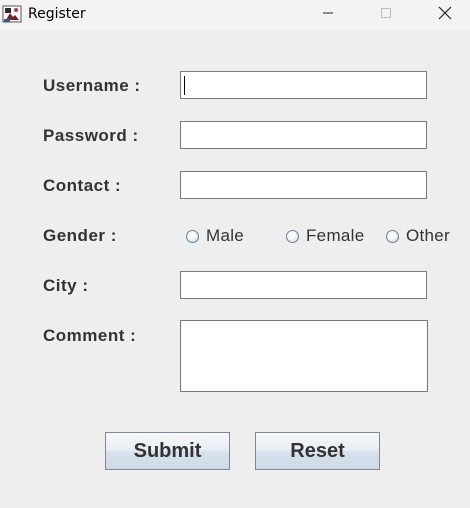 Image resolution: width=470 pixels, height=508 pixels. What do you see at coordinates (303, 185) in the screenshot?
I see `contact-field` at bounding box center [303, 185].